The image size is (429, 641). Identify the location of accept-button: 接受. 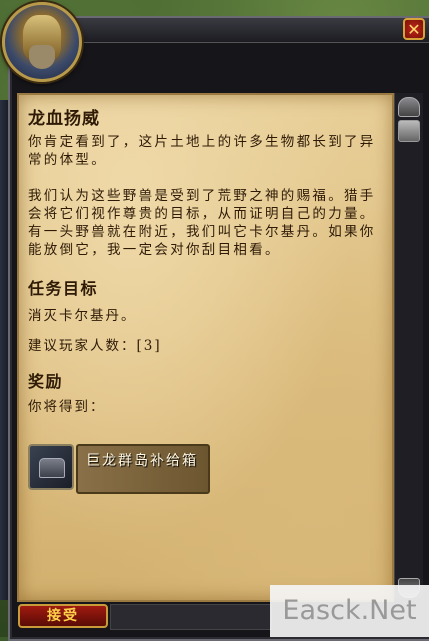
(63, 616).